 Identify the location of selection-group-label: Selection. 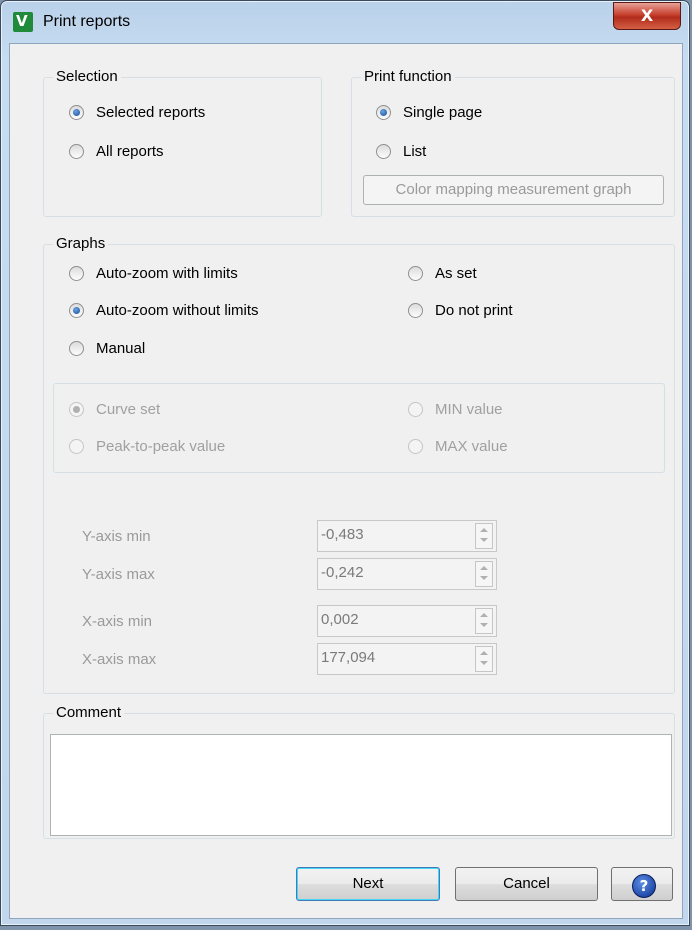
(87, 77).